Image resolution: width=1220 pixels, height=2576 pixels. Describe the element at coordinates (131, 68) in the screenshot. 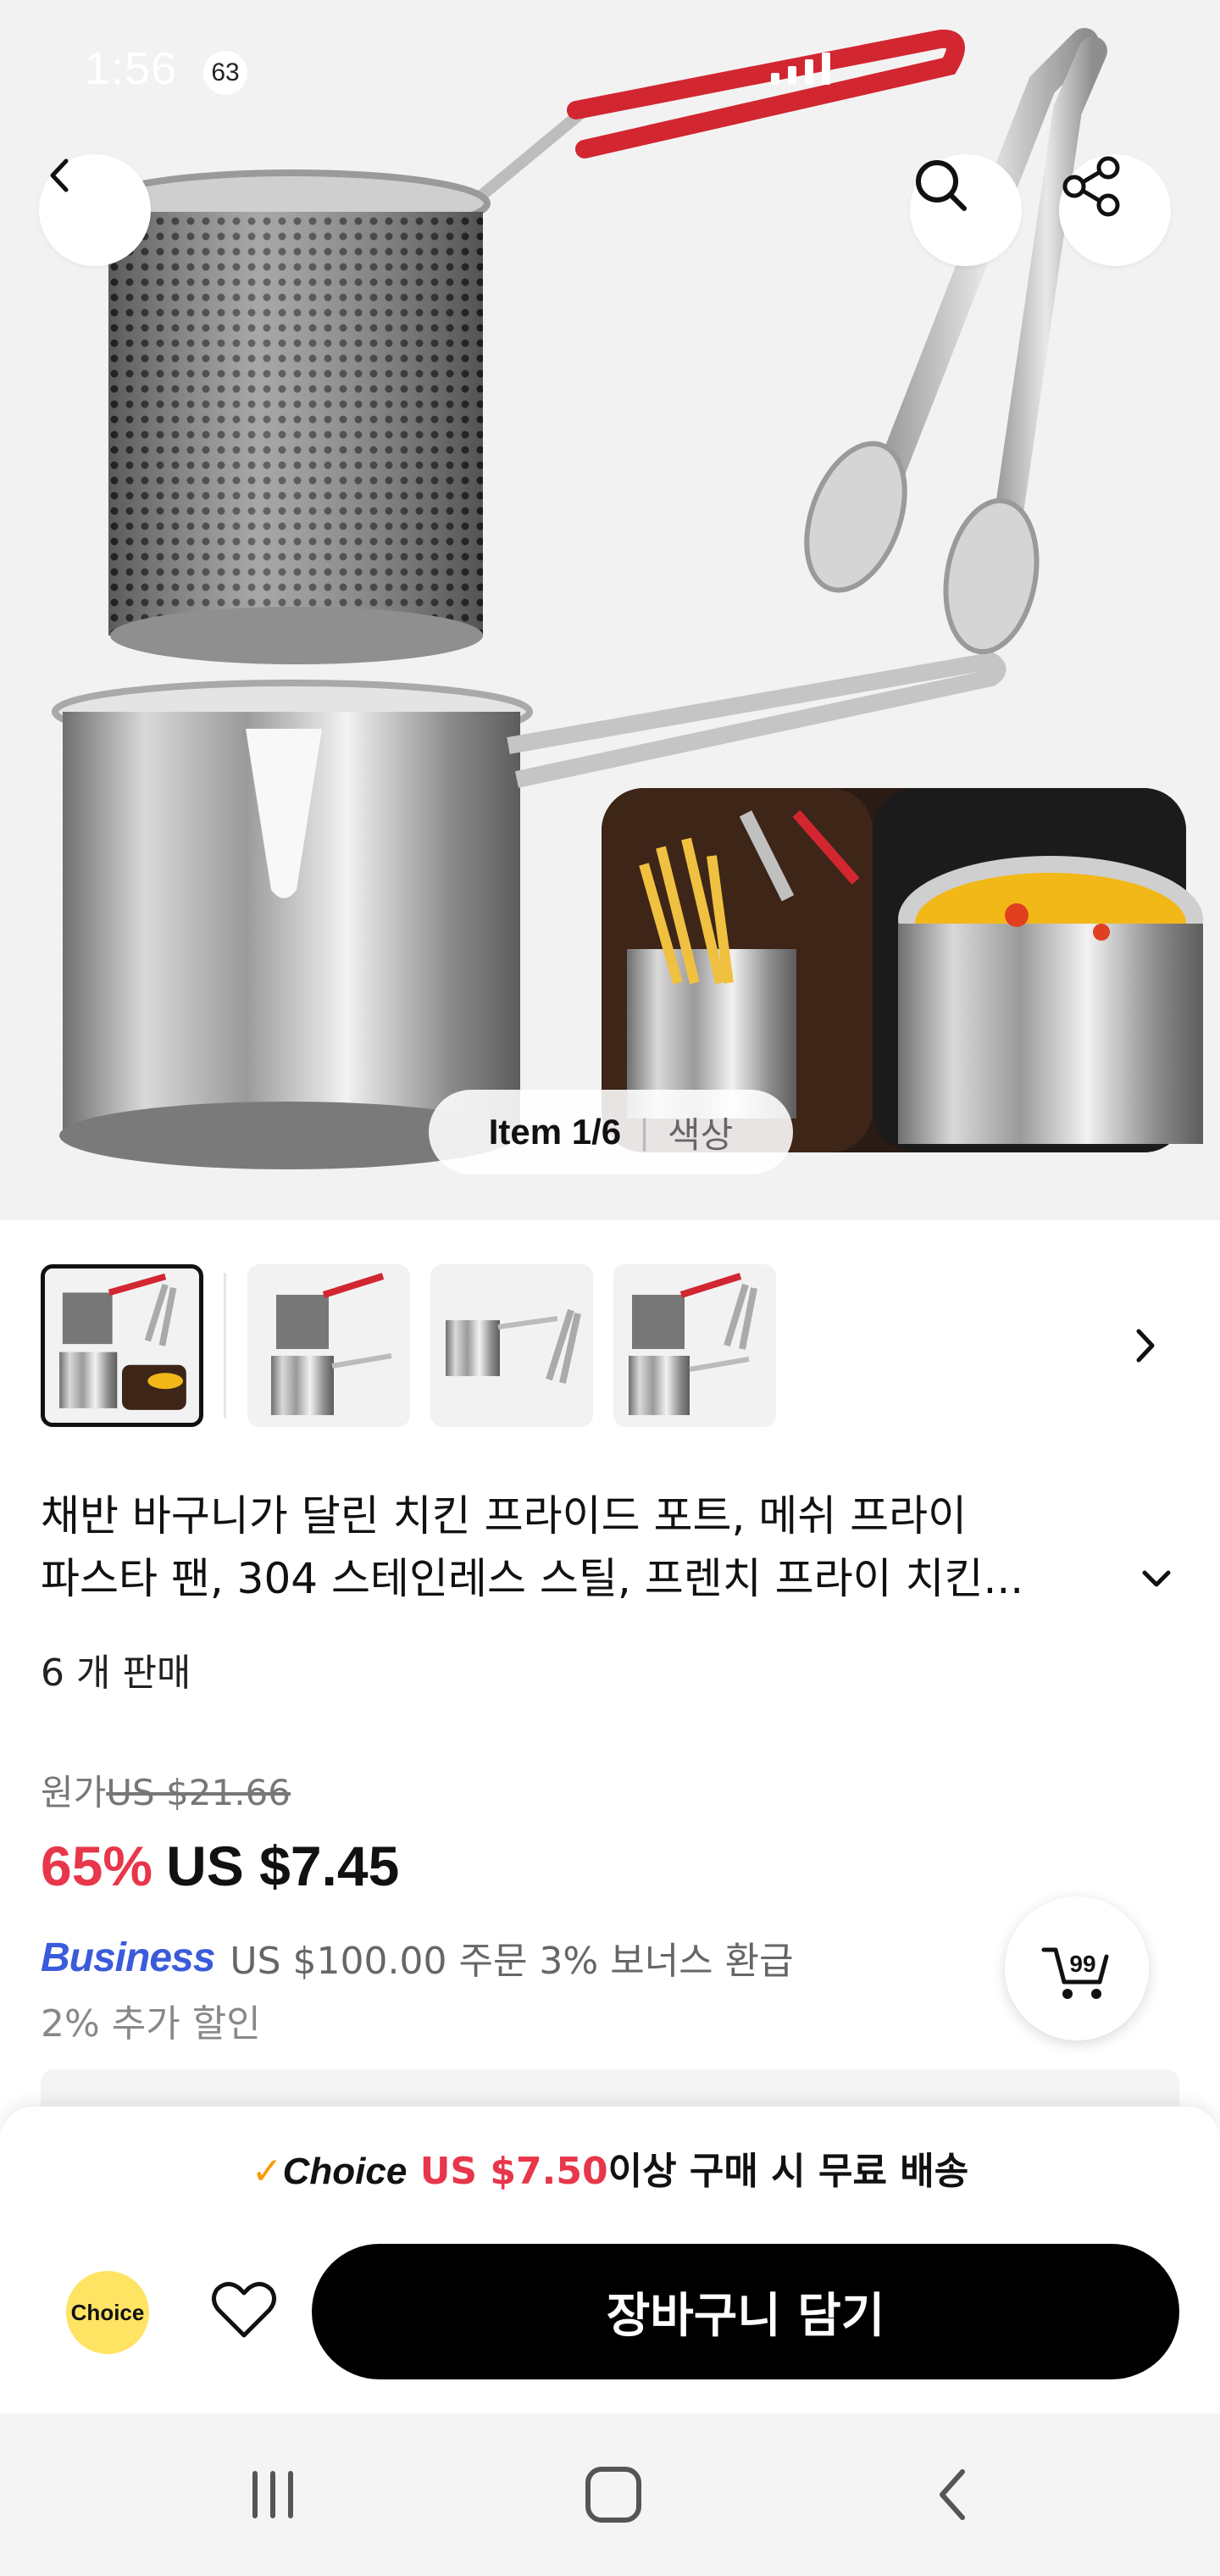

I see `status-time: 1:56` at that location.